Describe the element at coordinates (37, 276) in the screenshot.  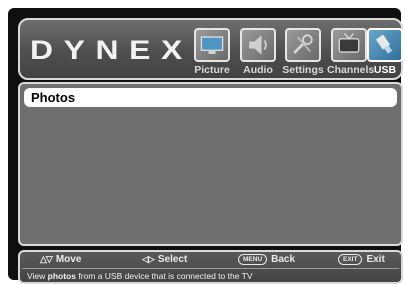
I see `help-prefix: View` at that location.